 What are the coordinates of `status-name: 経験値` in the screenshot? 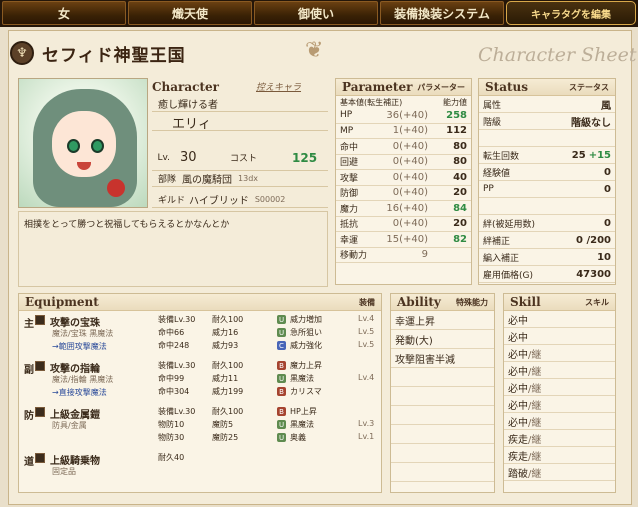 It's located at (497, 173).